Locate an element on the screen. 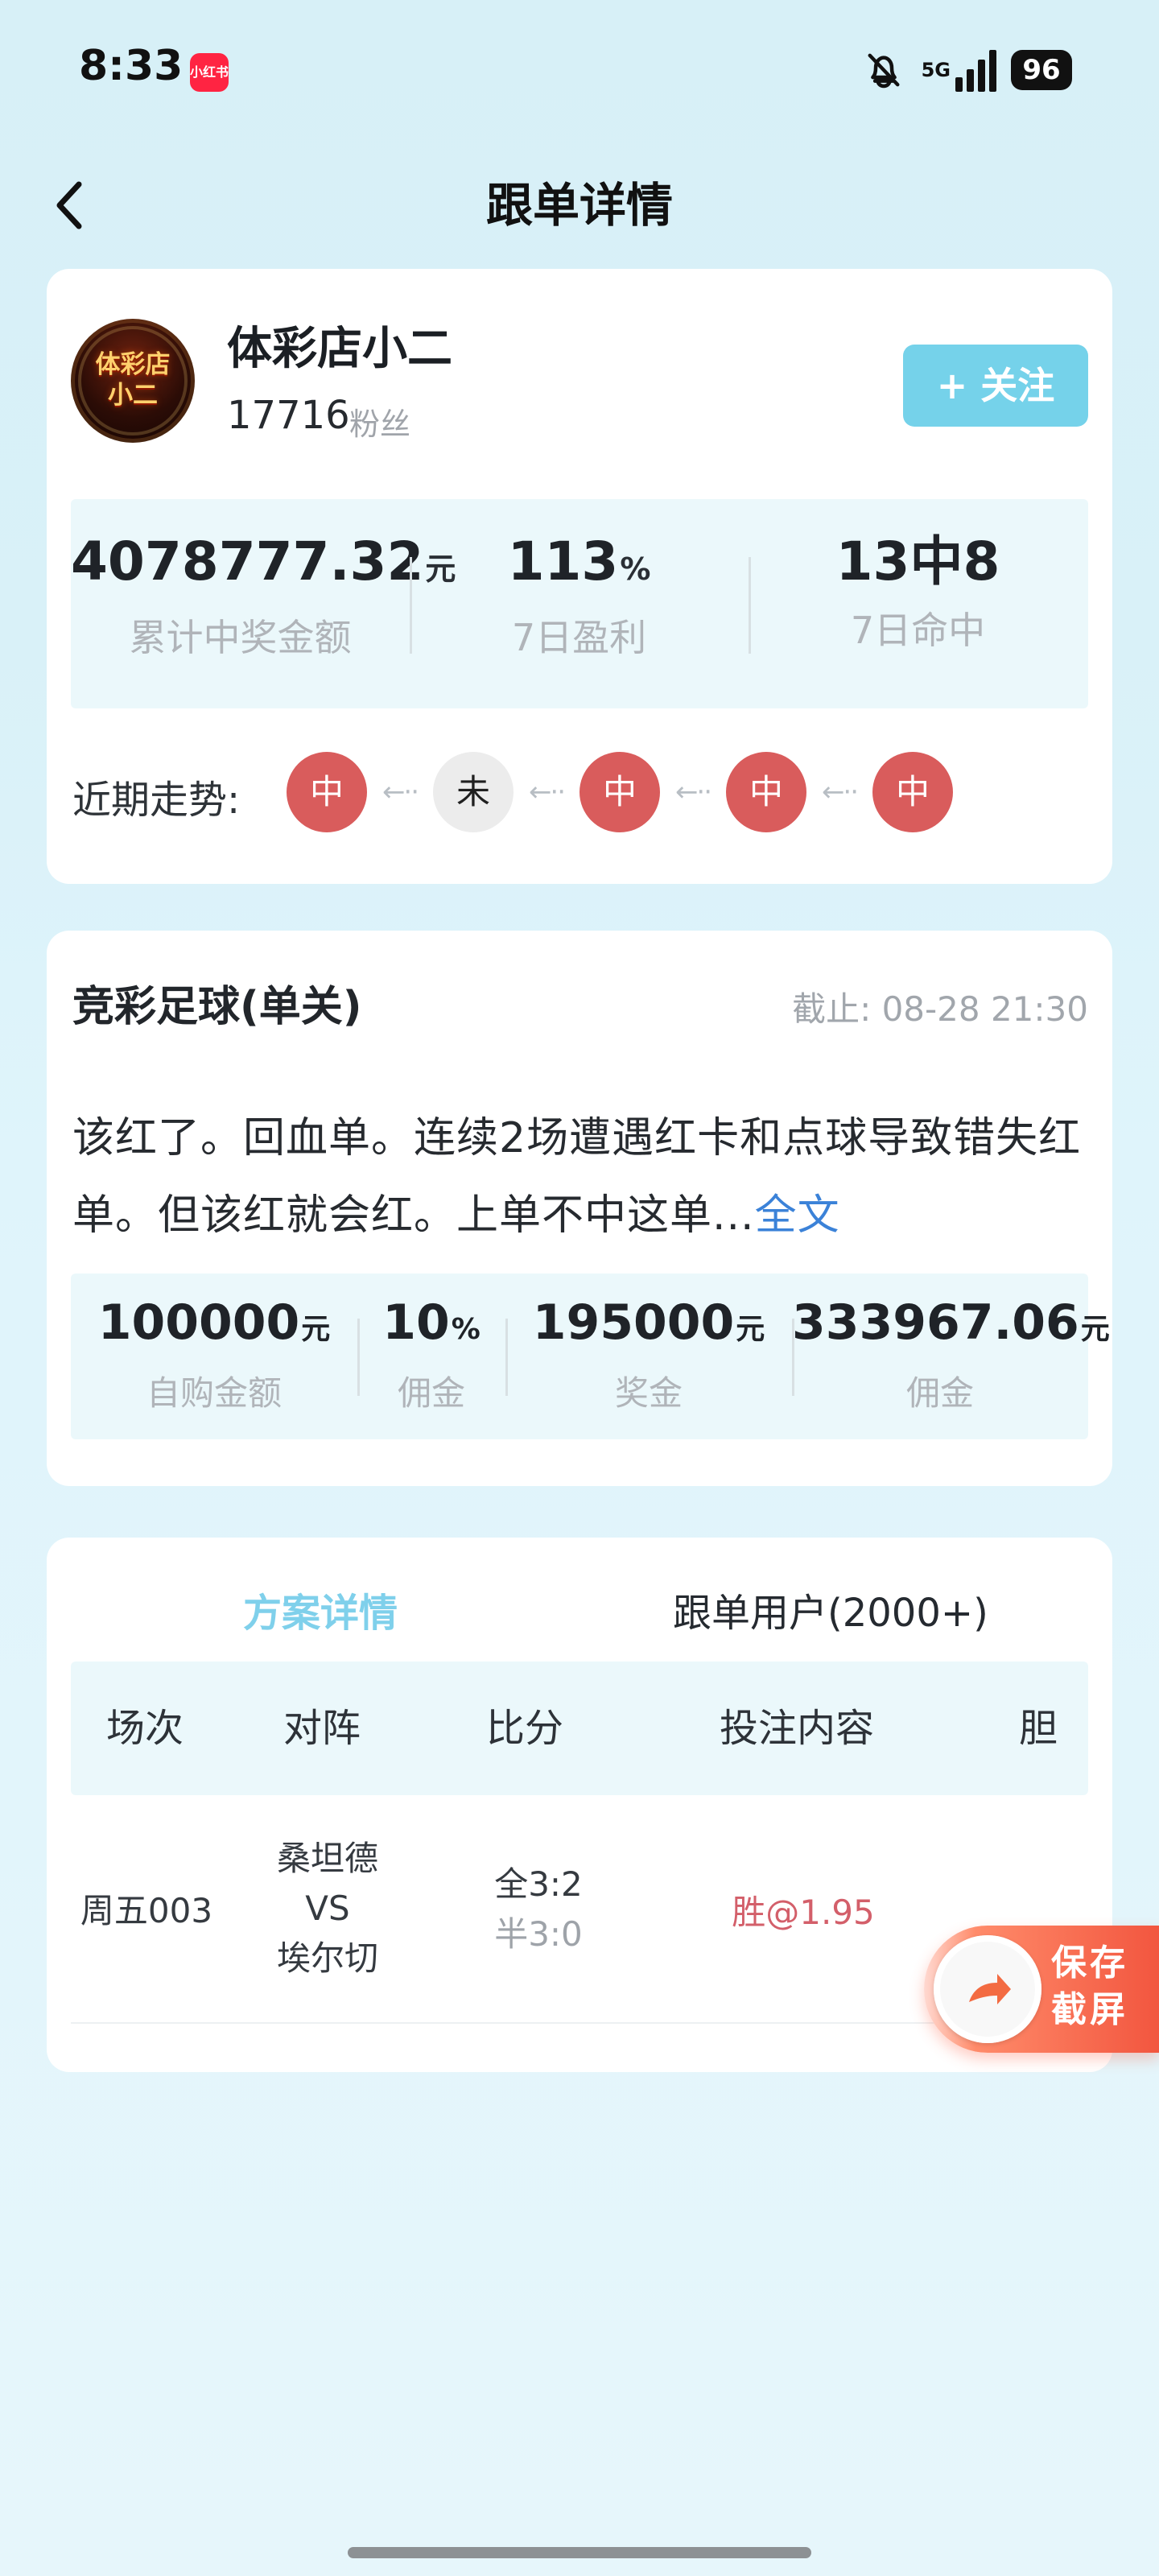 The height and width of the screenshot is (2576, 1159). status-bar: 8:33 小红书 5G 96 is located at coordinates (579, 72).